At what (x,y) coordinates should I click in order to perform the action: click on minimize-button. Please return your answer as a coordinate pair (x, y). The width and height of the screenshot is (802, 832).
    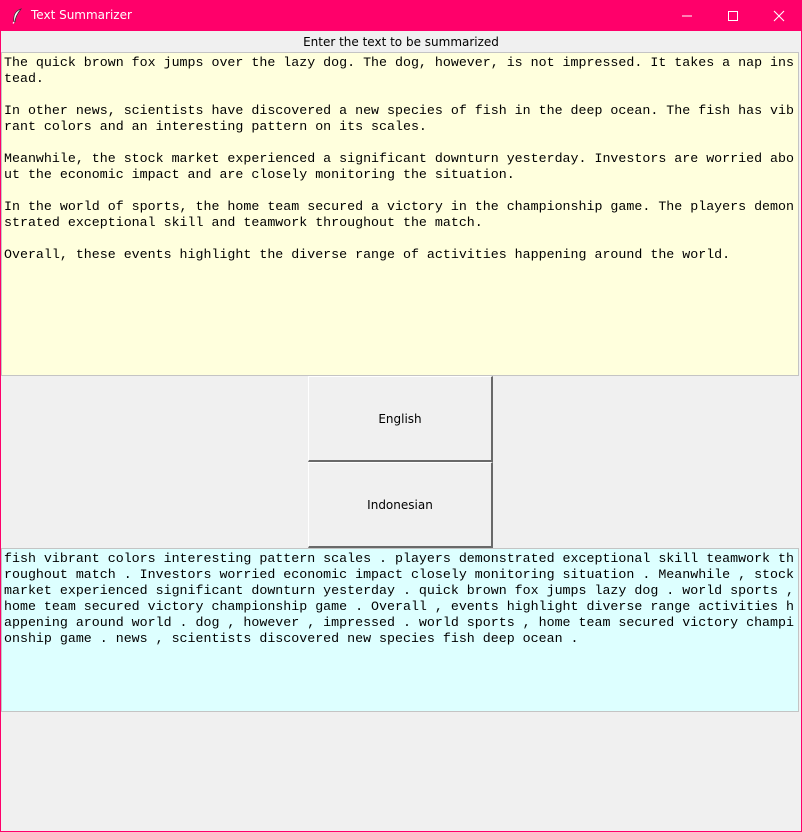
    Looking at the image, I should click on (687, 15).